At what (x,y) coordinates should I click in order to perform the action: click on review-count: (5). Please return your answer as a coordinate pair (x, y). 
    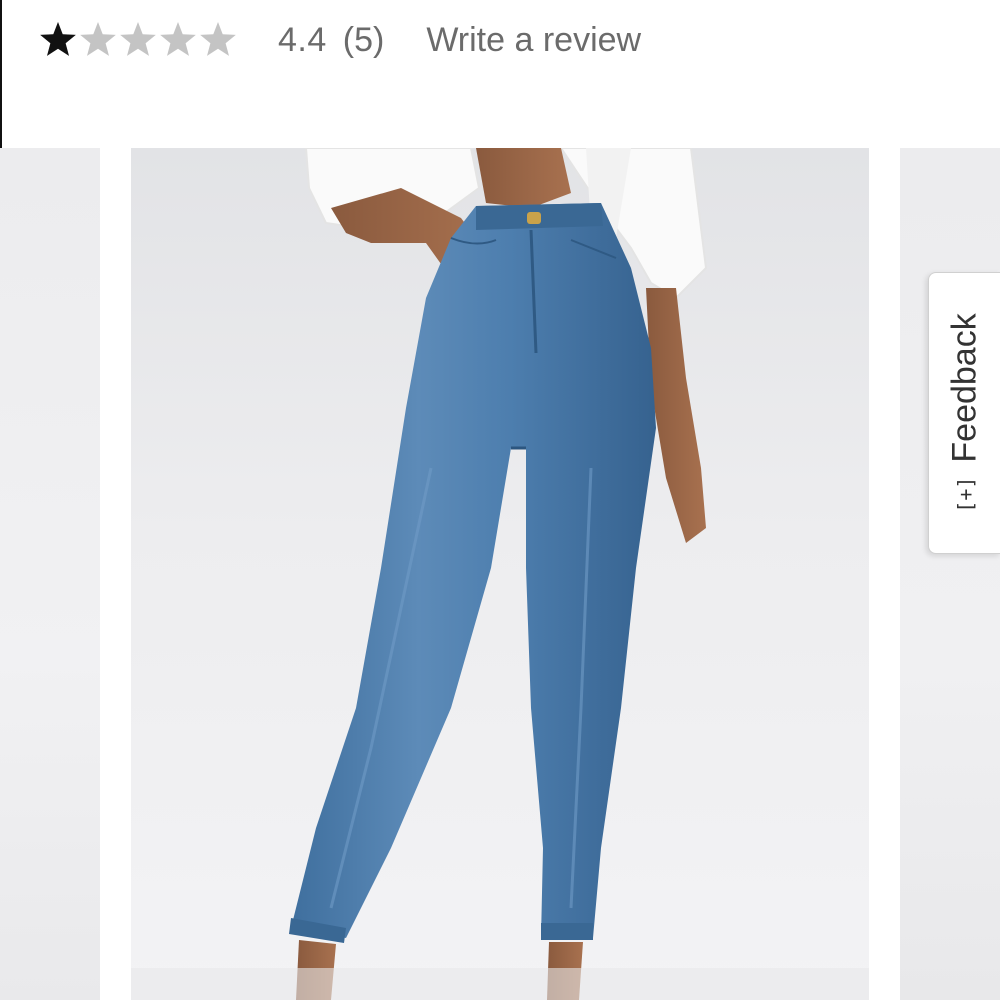
    Looking at the image, I should click on (364, 40).